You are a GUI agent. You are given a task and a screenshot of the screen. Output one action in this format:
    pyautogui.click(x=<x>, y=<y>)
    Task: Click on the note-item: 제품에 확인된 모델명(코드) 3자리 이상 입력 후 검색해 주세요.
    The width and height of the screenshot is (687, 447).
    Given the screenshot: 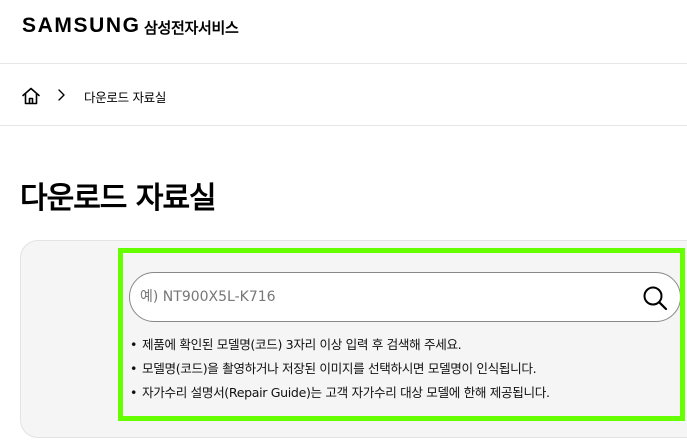 What is the action you would take?
    pyautogui.click(x=340, y=345)
    